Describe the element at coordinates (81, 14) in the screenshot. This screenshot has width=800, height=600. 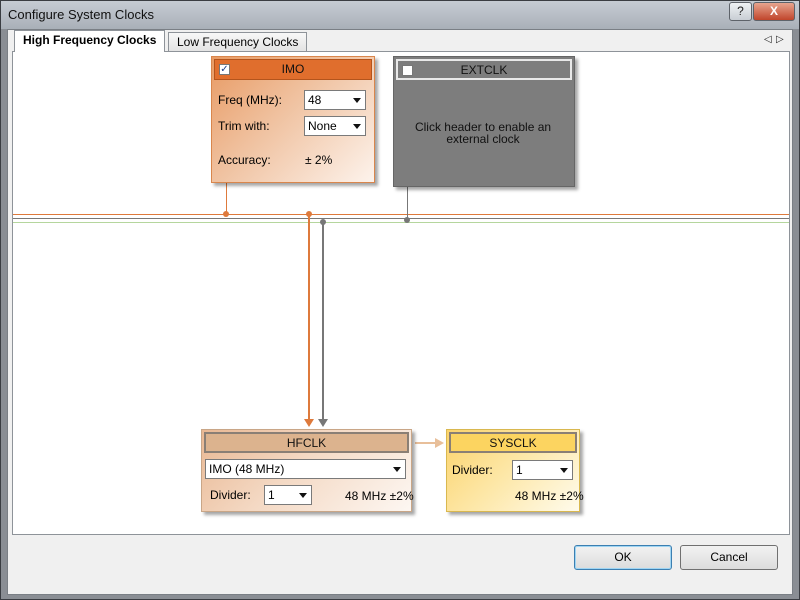
I see `window-title: Configure System Clocks` at that location.